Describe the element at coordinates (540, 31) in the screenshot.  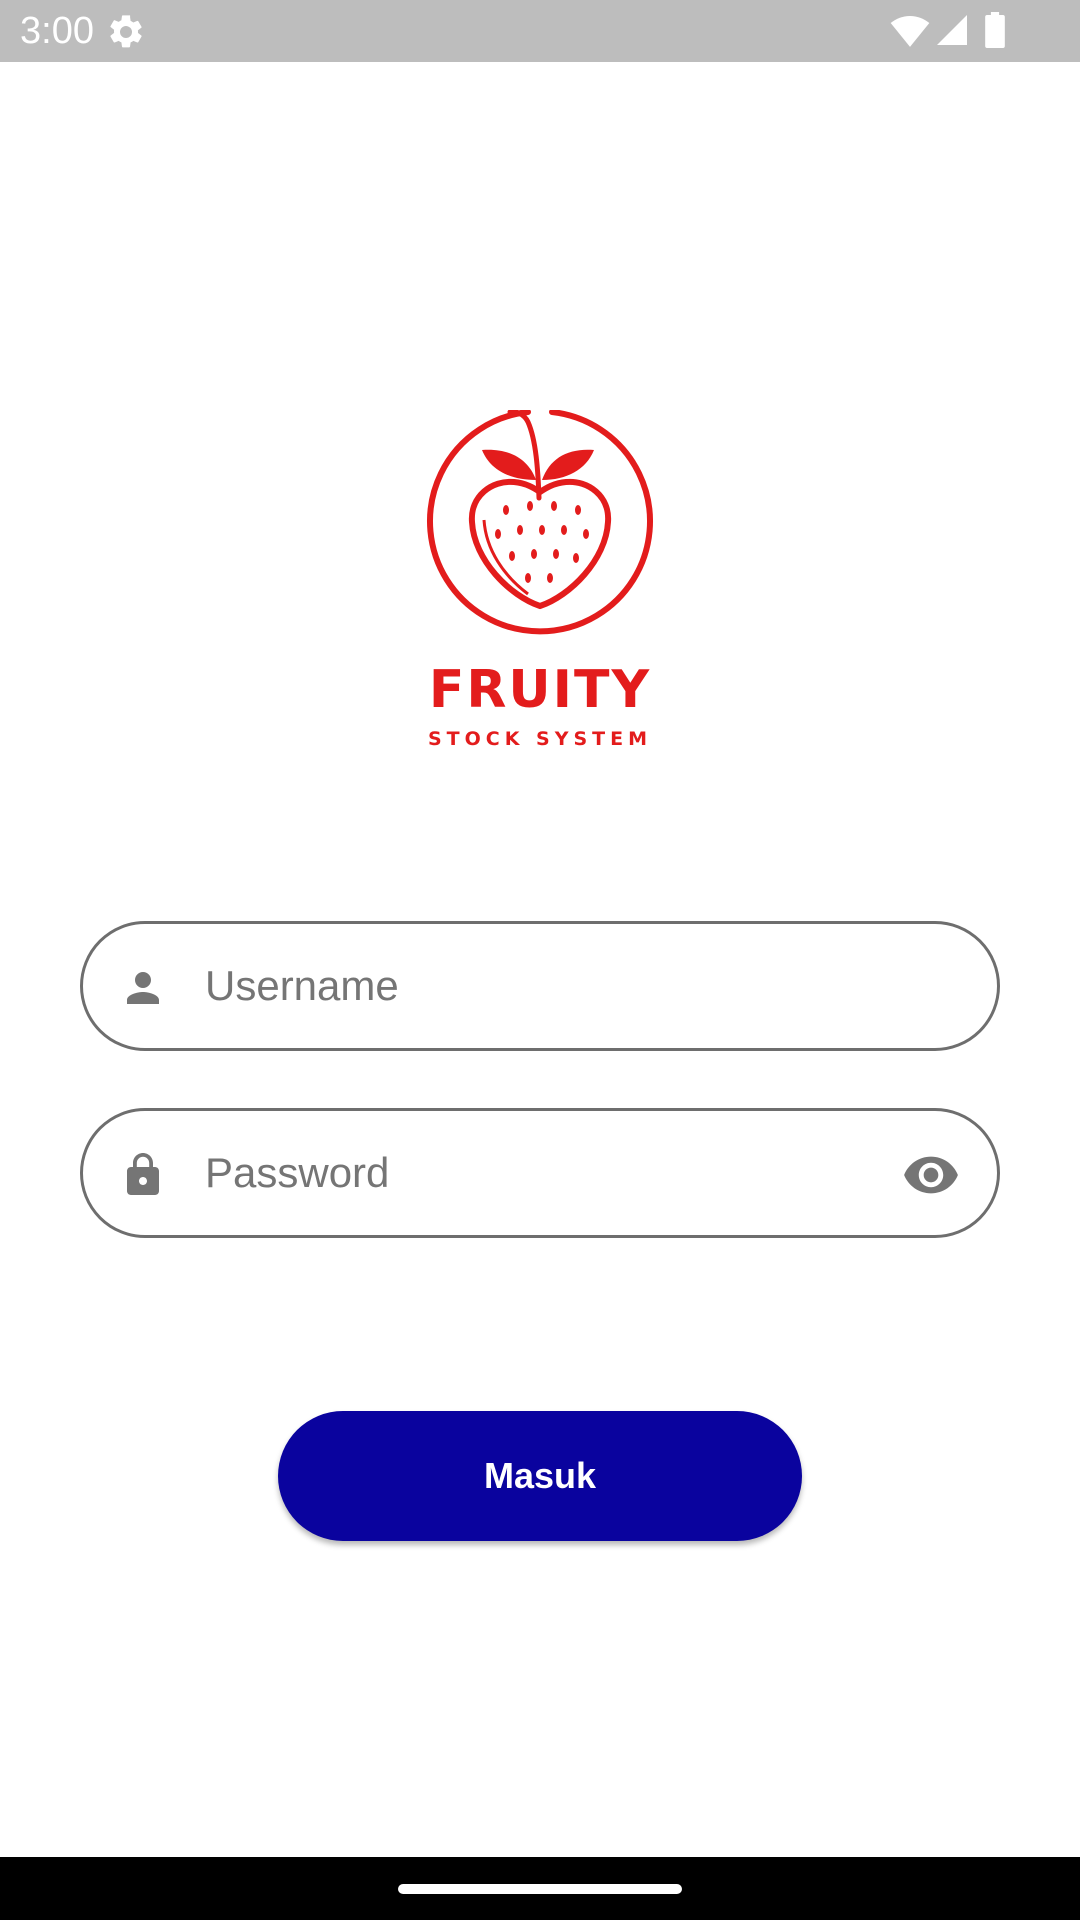
I see `status-bar: 3:00` at that location.